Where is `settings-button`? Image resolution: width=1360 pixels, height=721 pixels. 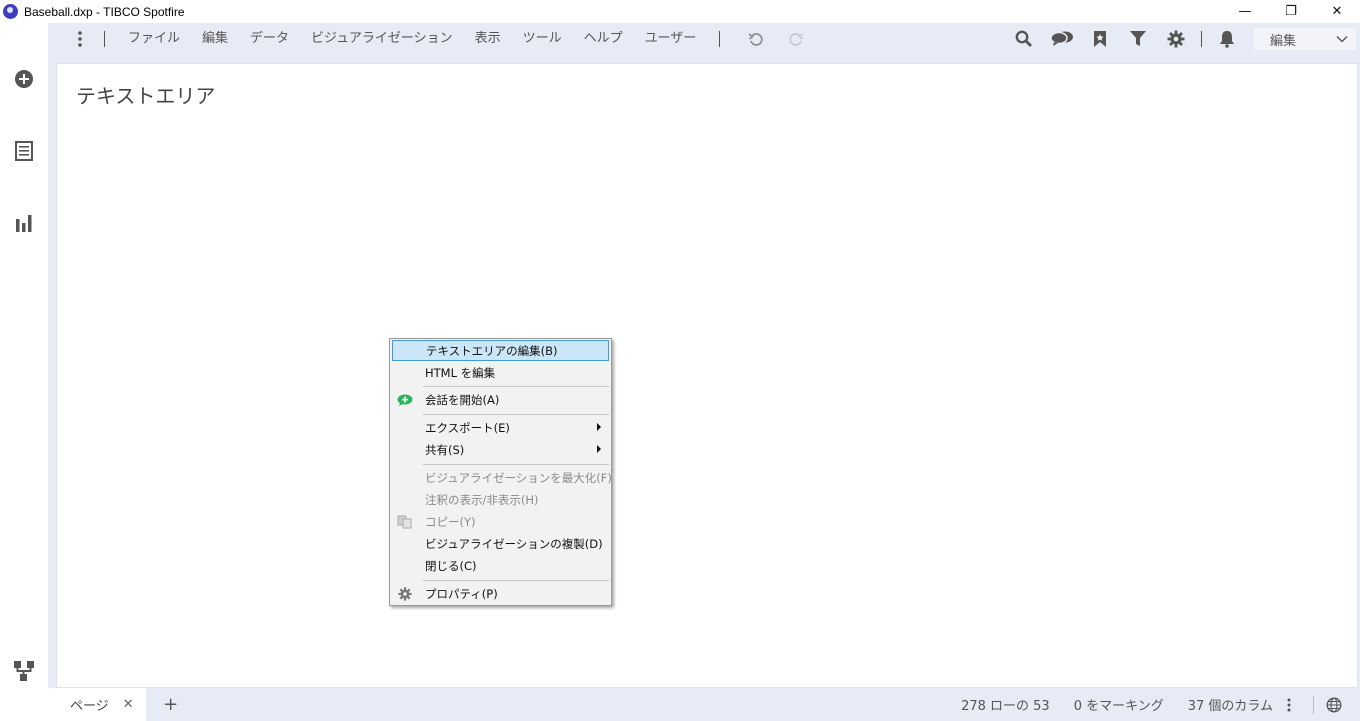 settings-button is located at coordinates (1176, 39).